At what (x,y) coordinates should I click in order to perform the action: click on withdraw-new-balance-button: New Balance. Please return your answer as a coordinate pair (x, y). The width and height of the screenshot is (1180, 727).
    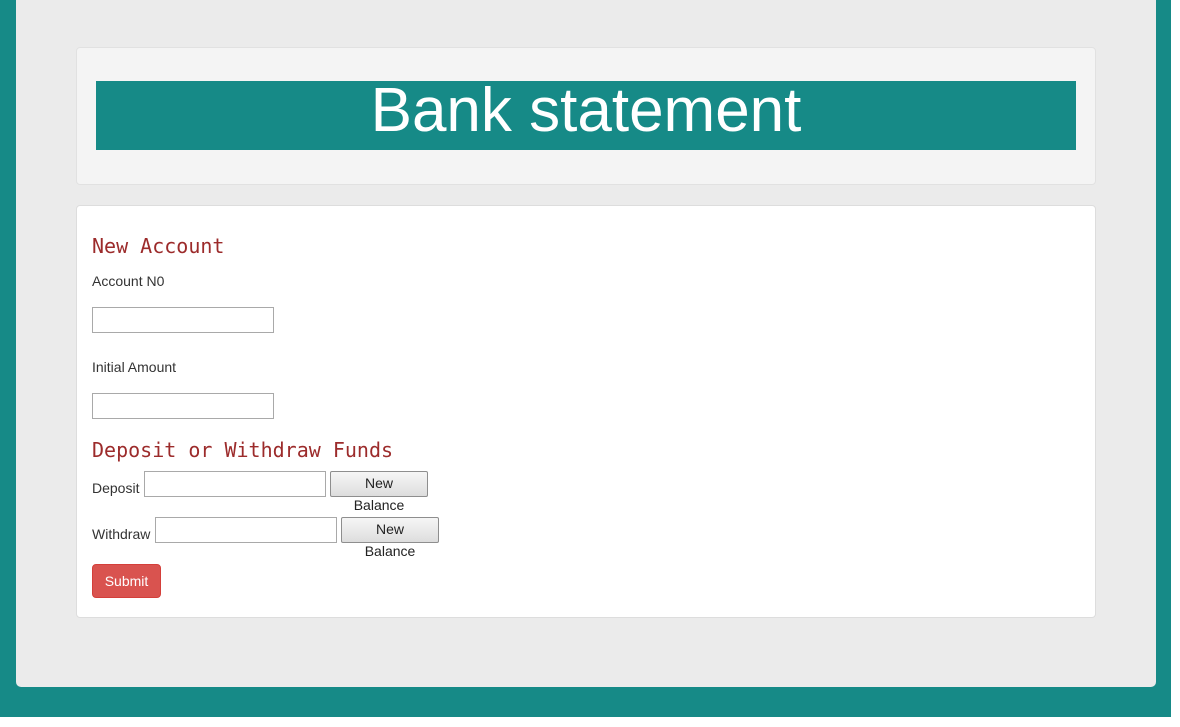
    Looking at the image, I should click on (390, 538).